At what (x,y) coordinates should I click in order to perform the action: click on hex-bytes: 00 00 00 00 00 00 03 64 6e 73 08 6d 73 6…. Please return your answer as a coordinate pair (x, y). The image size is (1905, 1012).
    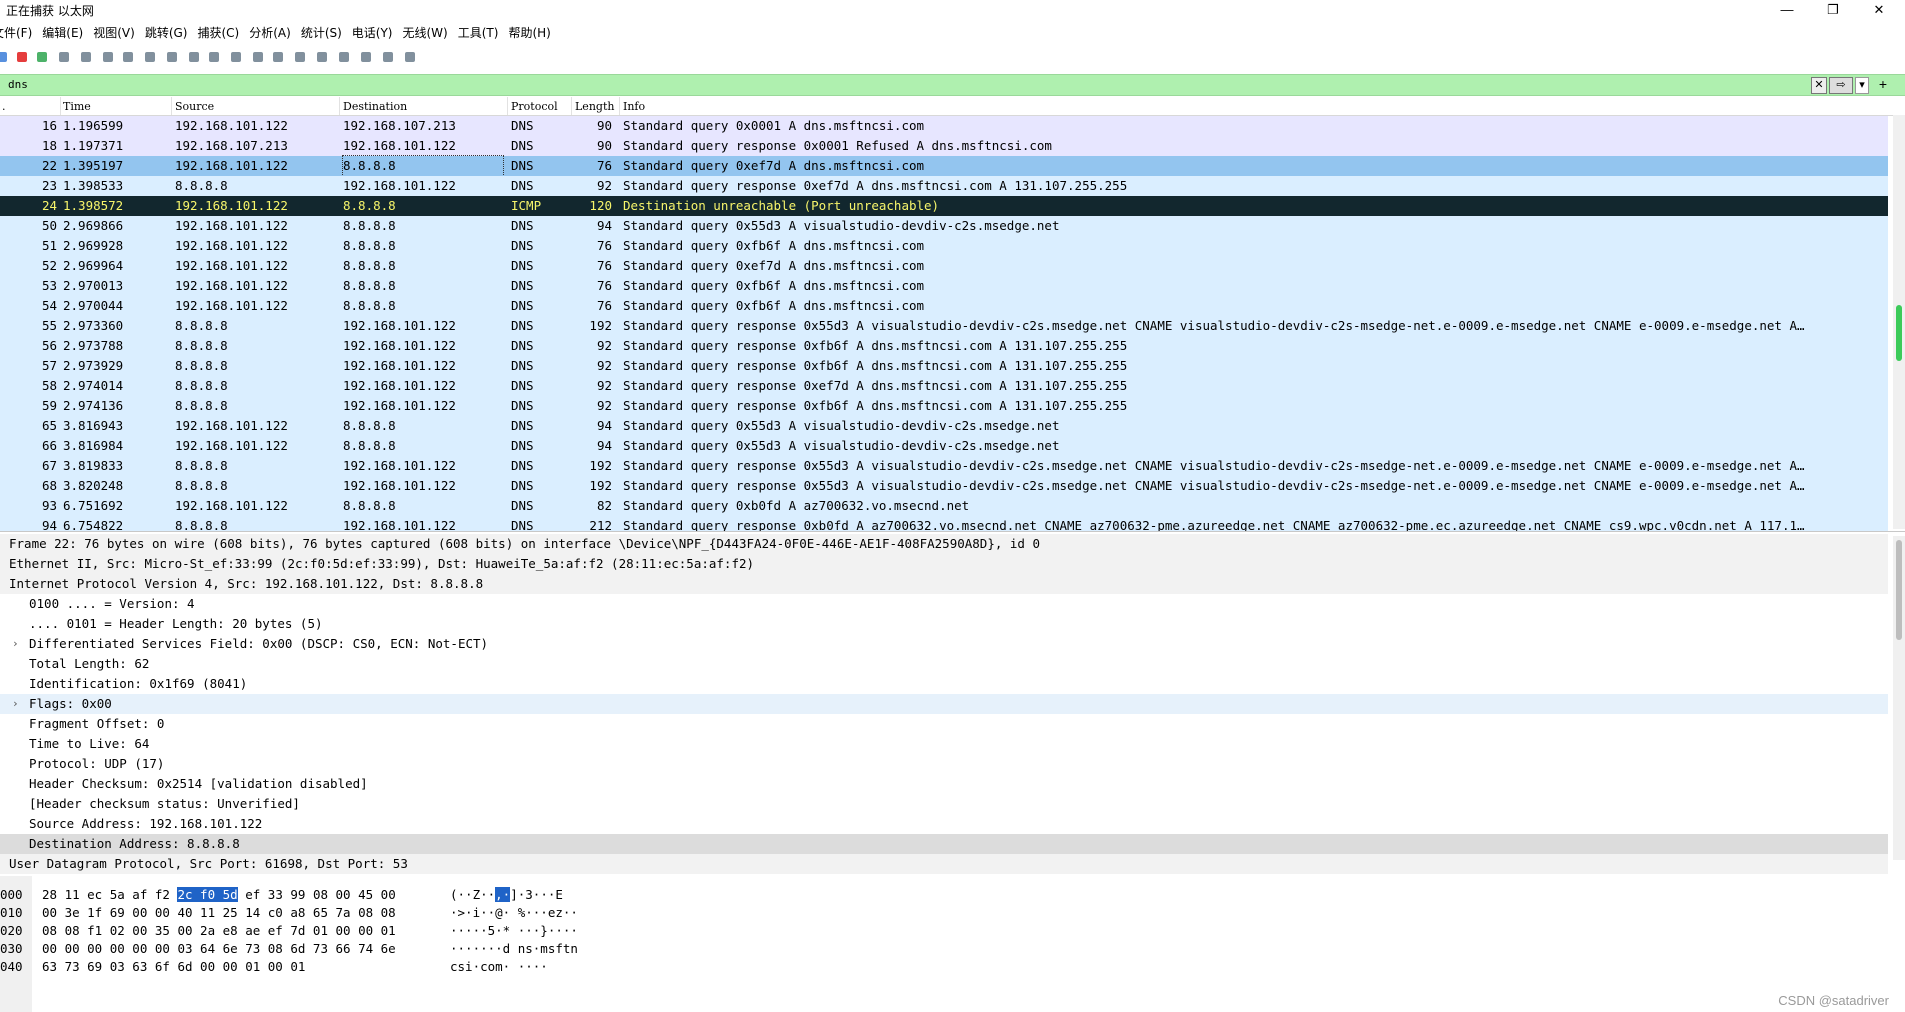
    Looking at the image, I should click on (219, 949).